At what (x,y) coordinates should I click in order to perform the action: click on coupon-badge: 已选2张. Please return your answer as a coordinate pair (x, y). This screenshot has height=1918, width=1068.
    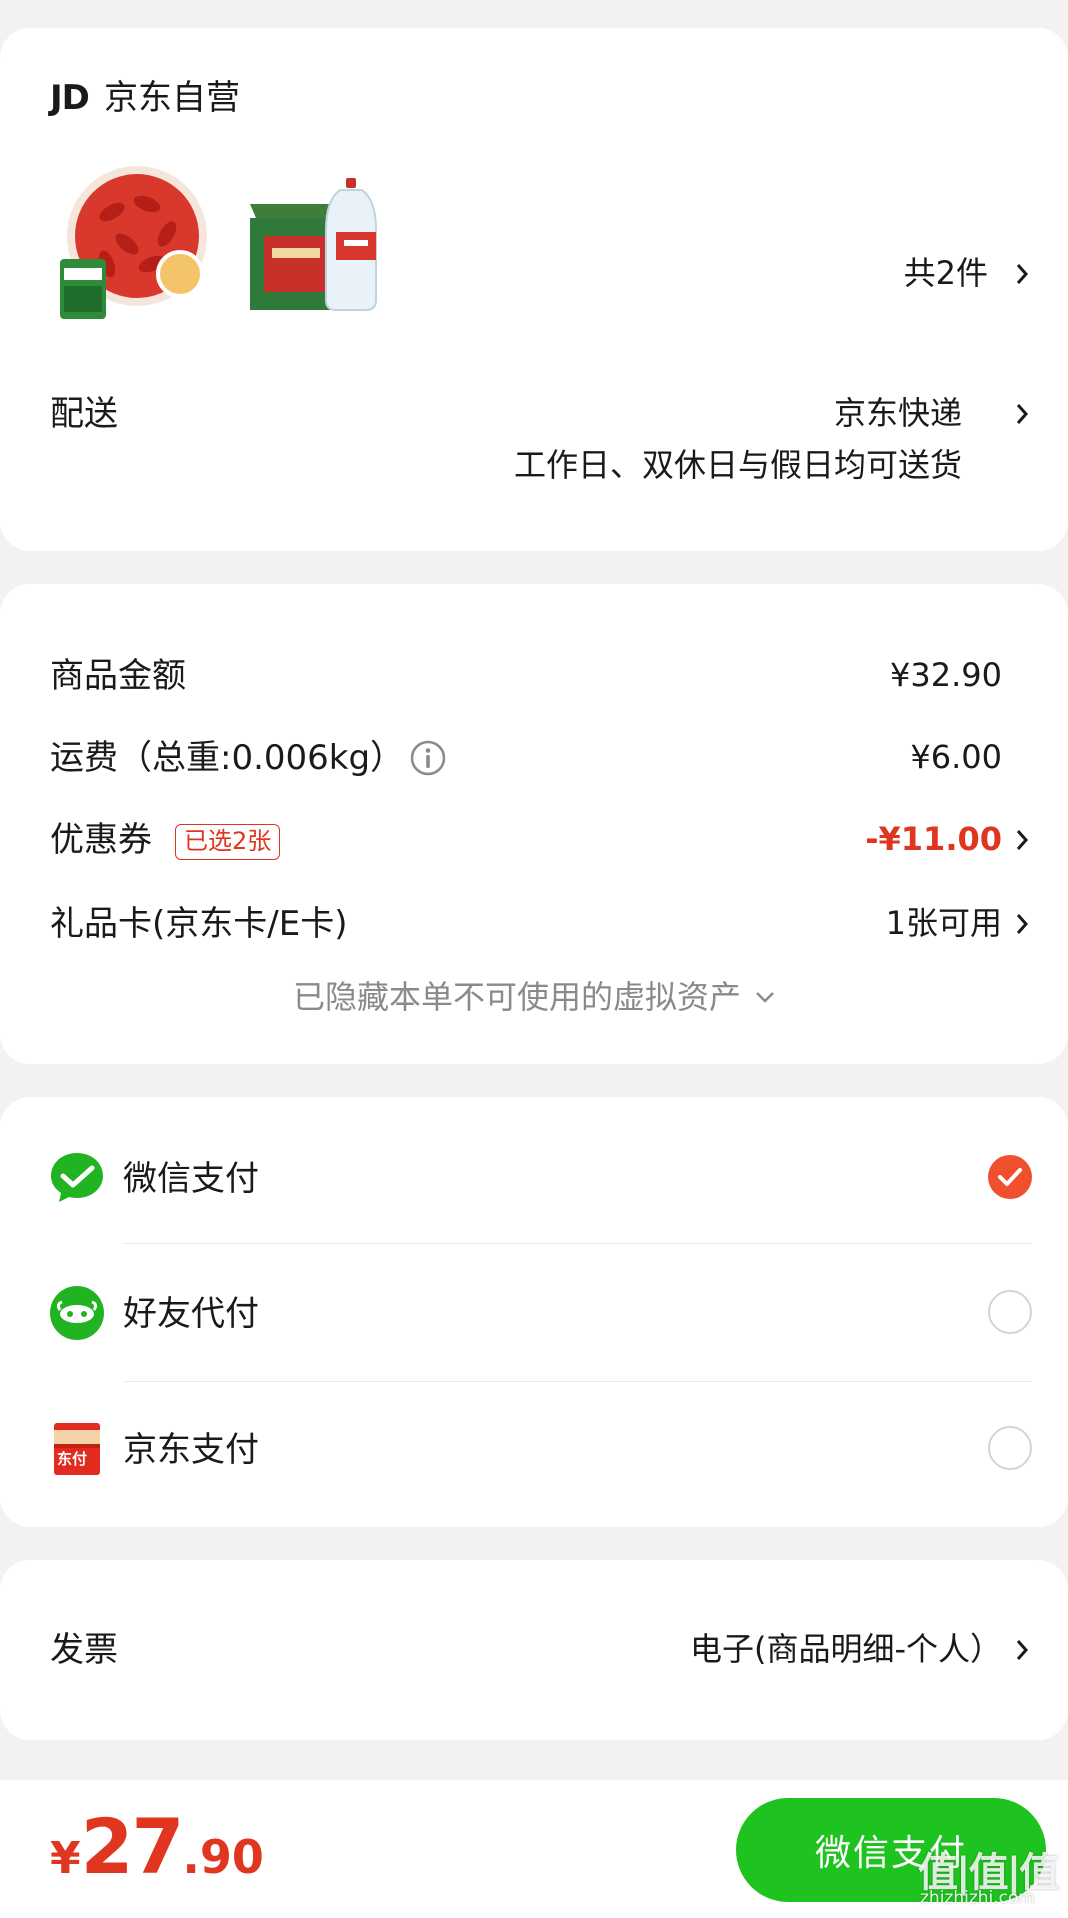
    Looking at the image, I should click on (228, 842).